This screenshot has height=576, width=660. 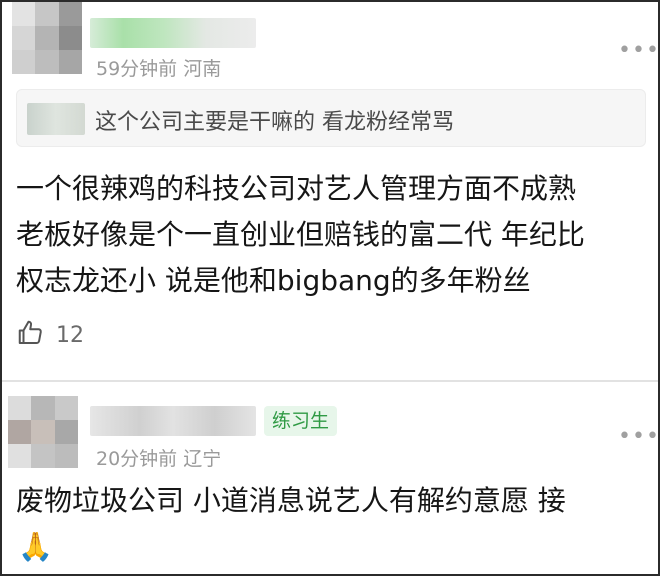 What do you see at coordinates (274, 122) in the screenshot?
I see `quoted-text: 这个公司主要是干嘛的 看龙粉经常骂` at bounding box center [274, 122].